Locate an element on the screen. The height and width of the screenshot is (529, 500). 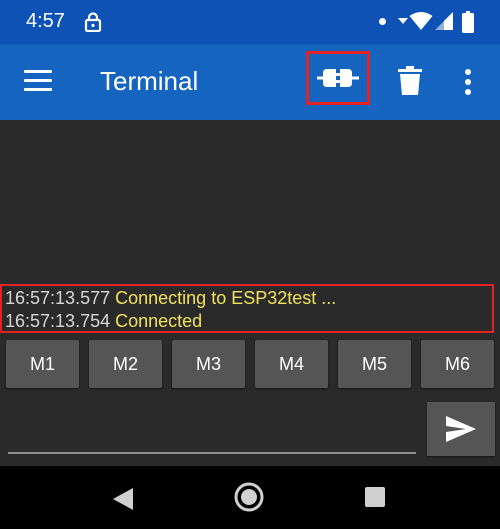
send-text-input is located at coordinates (214, 429).